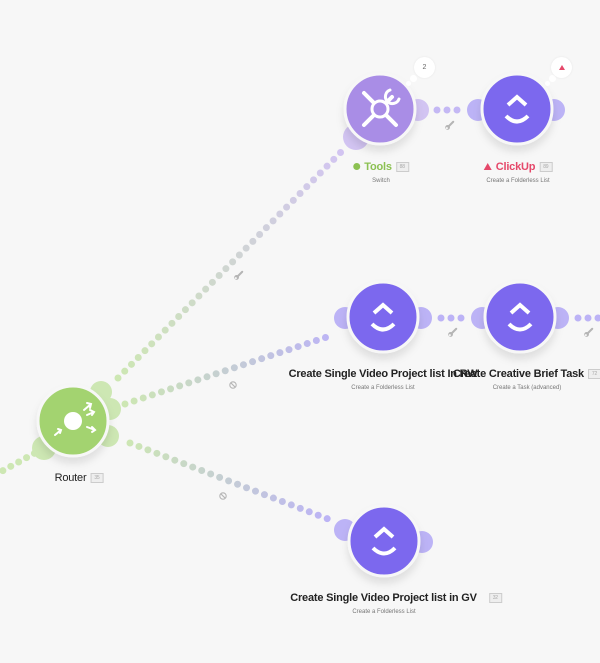 The image size is (600, 663). I want to click on rw-list-module, so click(383, 317).